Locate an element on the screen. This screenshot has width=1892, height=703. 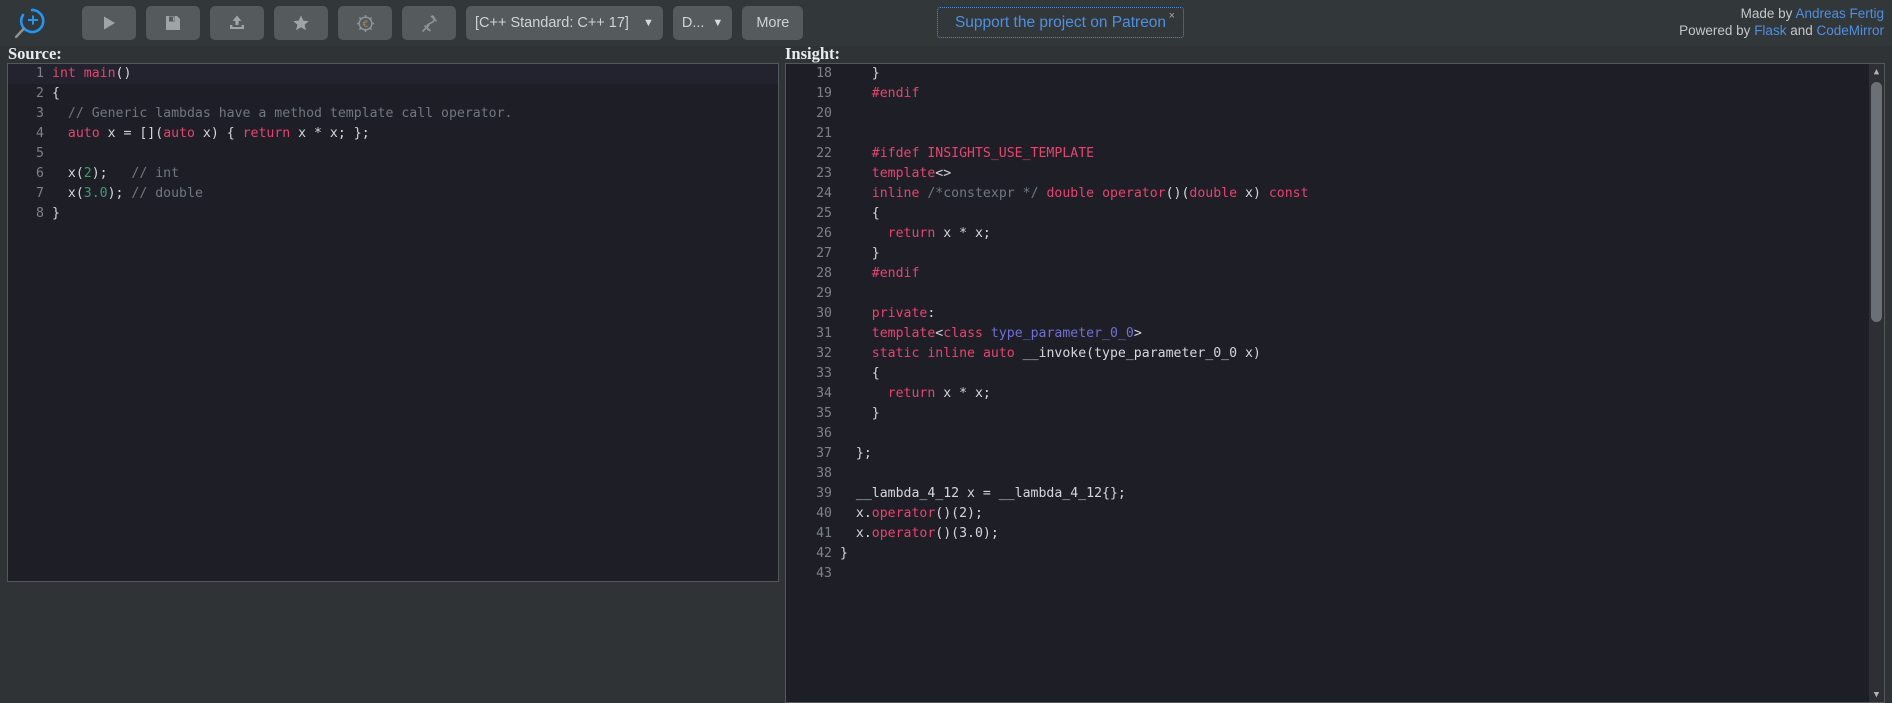
code-line: 2{ is located at coordinates (393, 94).